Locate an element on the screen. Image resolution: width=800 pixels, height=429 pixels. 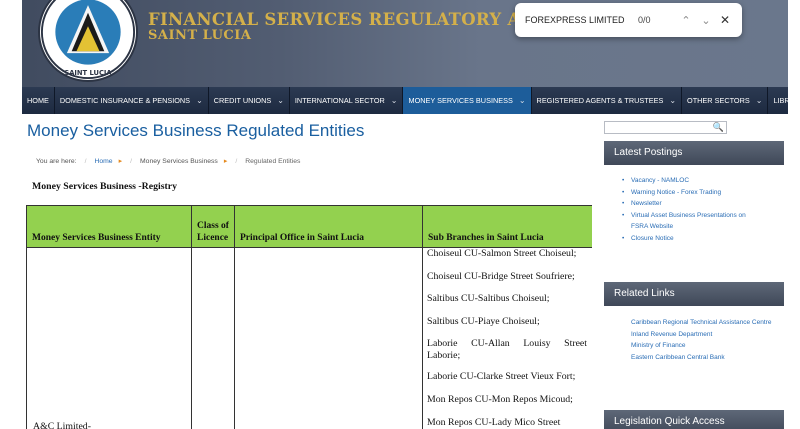
branch-item: Mon Repos CU-Mon Repos Micoud; is located at coordinates (500, 399).